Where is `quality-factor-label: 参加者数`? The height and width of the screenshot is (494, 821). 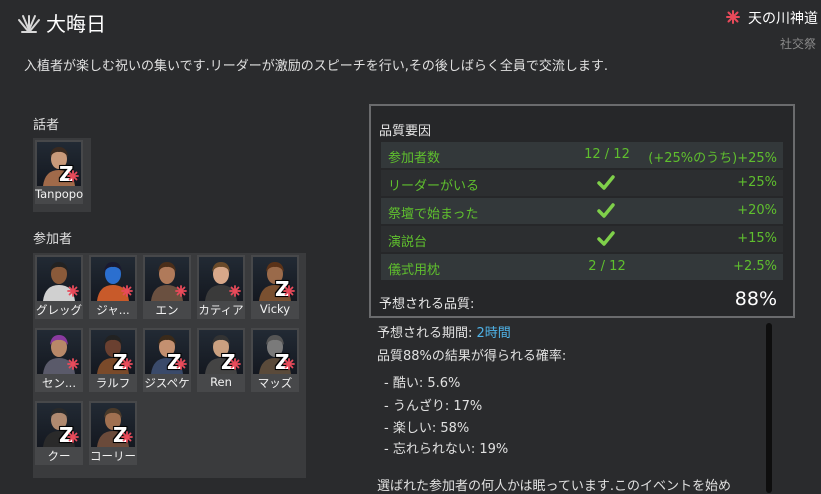
quality-factor-label: 参加者数 is located at coordinates (414, 158).